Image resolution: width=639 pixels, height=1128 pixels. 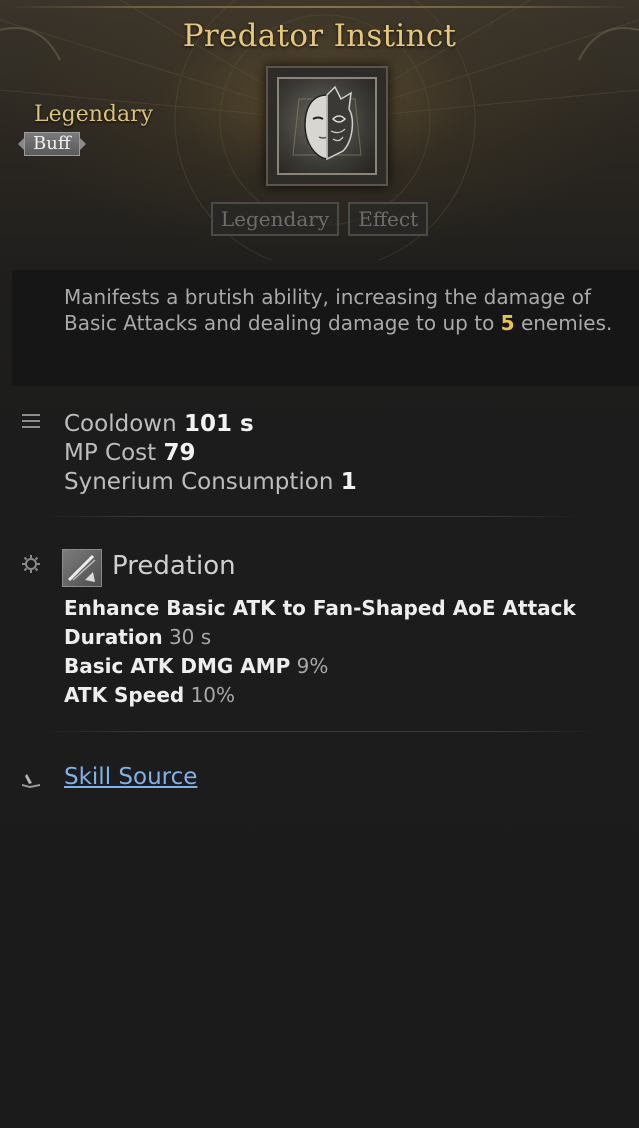 I want to click on effect-line-label: Duration, so click(x=113, y=637).